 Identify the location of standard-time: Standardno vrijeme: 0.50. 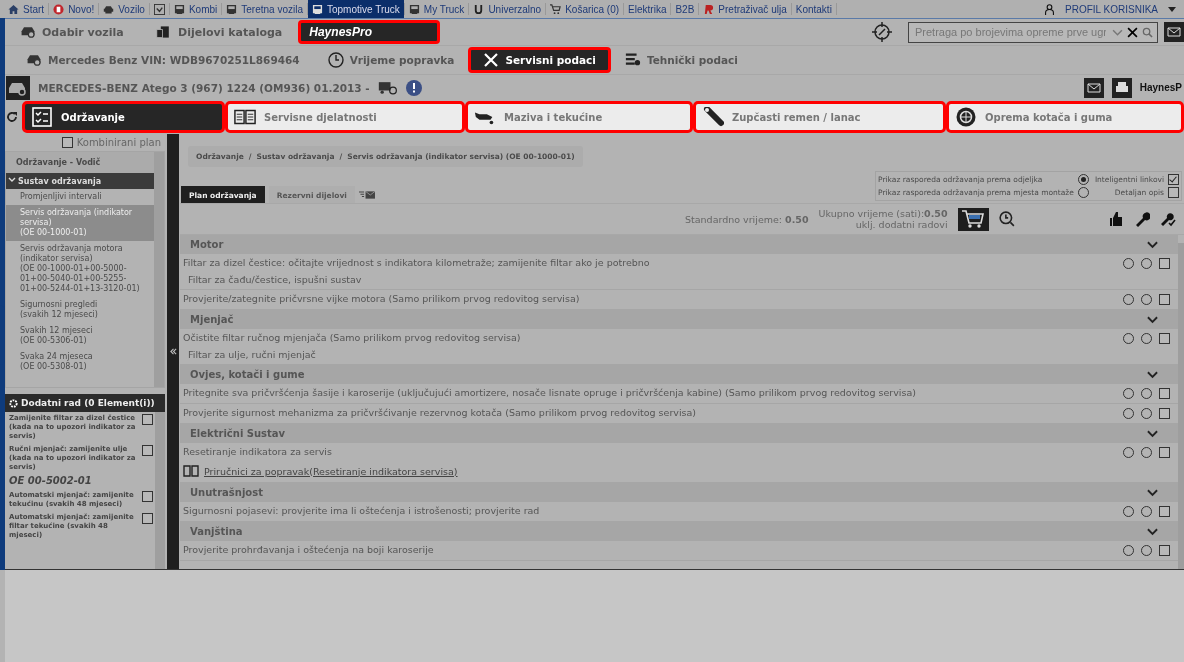
(747, 219).